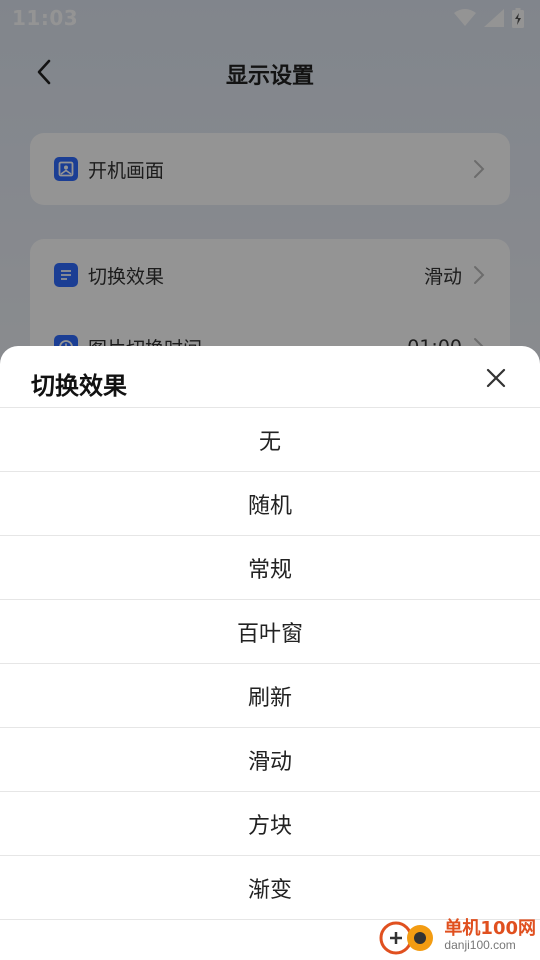  I want to click on watermark-url: danji100.com, so click(480, 945).